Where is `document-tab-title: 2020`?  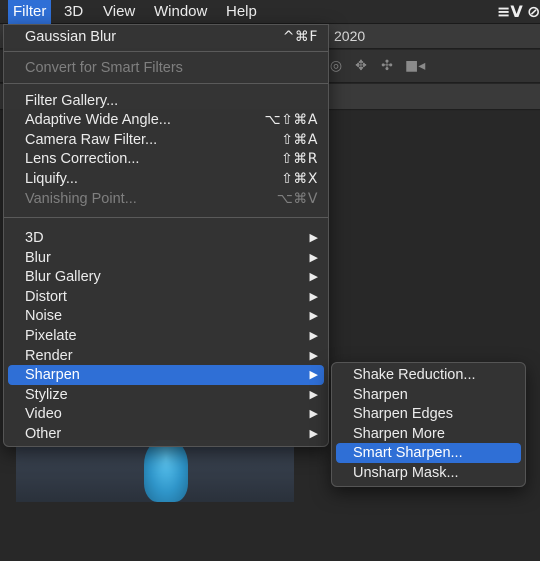 document-tab-title: 2020 is located at coordinates (349, 36).